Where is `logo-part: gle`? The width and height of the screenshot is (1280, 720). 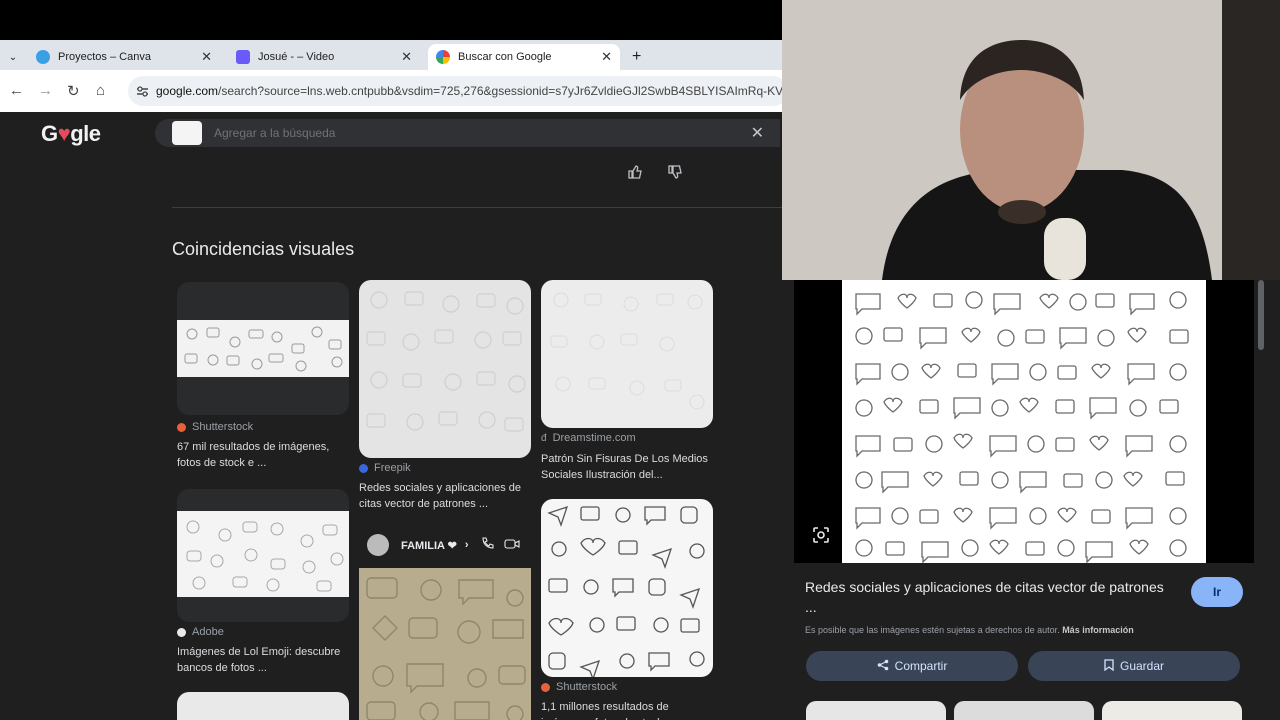 logo-part: gle is located at coordinates (85, 133).